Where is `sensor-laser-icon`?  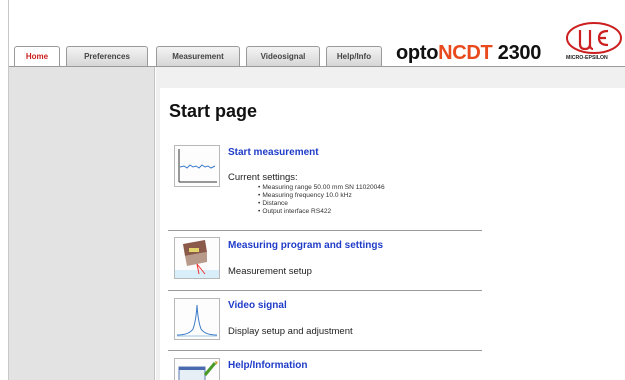 sensor-laser-icon is located at coordinates (197, 259).